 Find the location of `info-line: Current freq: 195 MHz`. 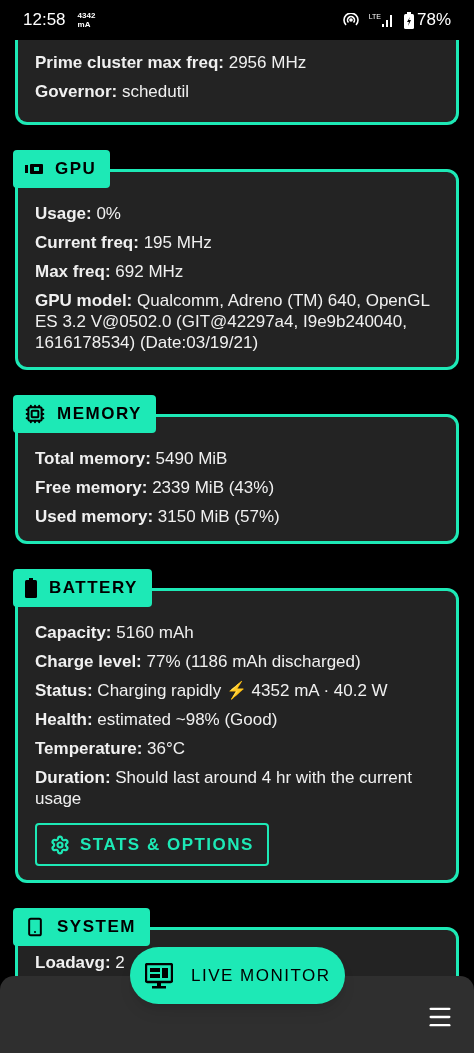

info-line: Current freq: 195 MHz is located at coordinates (124, 242).